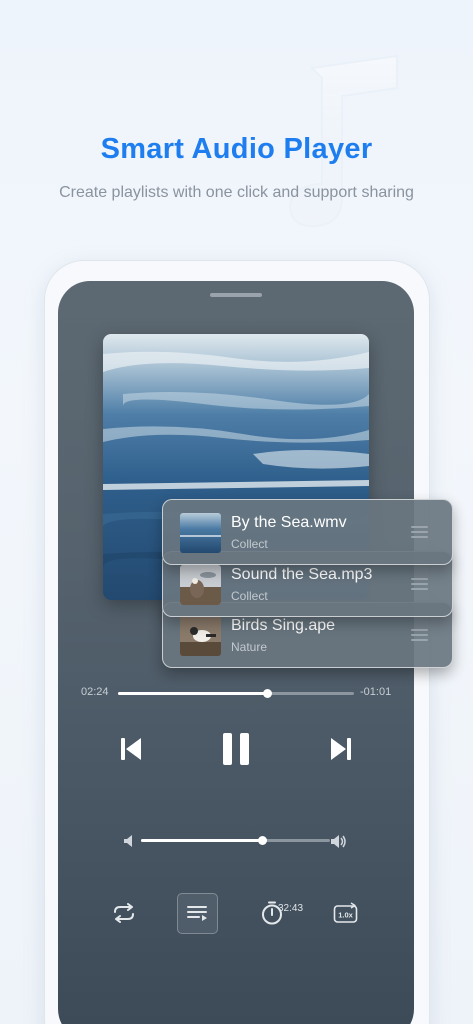 The image size is (473, 1024). I want to click on sheet-grabber, so click(236, 295).